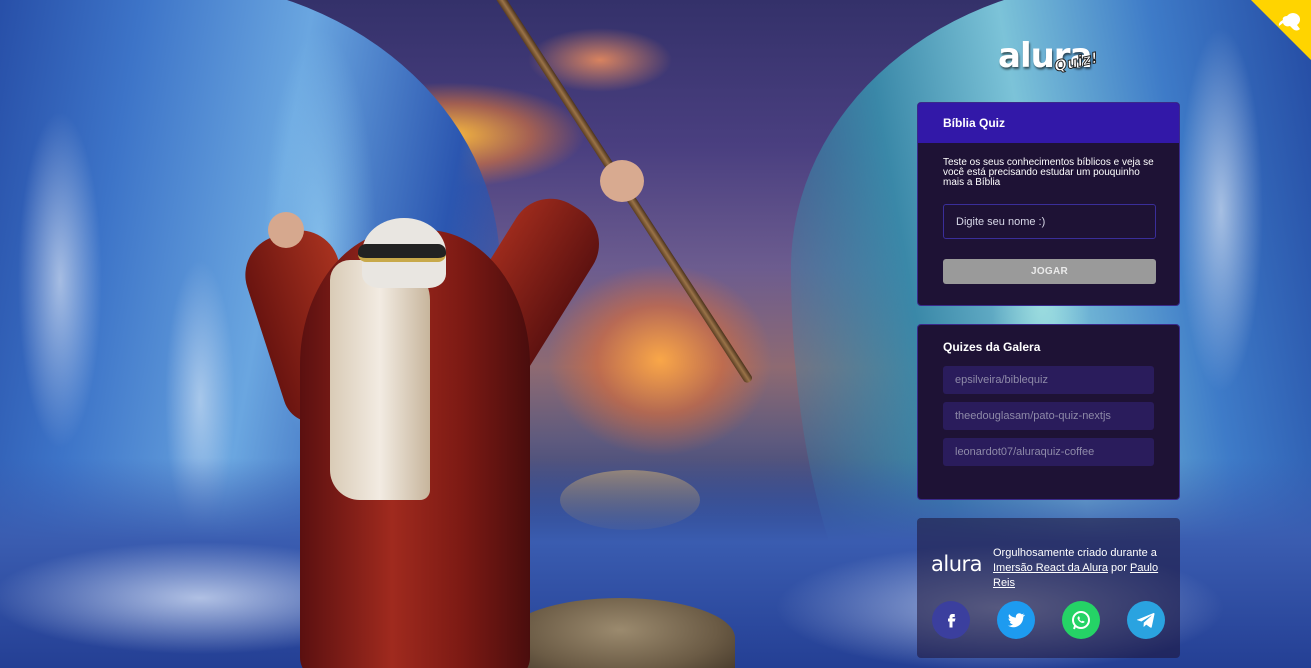  I want to click on quiz-link: epsilveira/biblequiz, so click(1048, 380).